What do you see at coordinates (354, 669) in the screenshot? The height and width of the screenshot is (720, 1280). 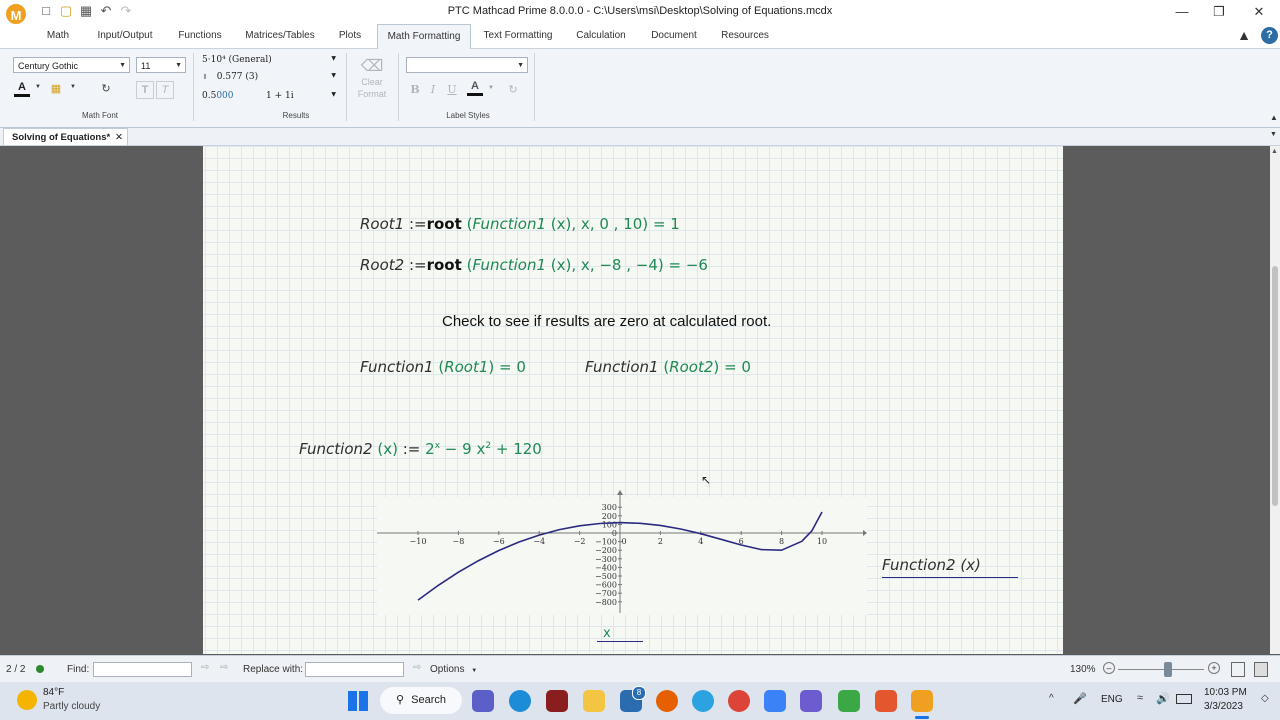 I see `replace-input` at bounding box center [354, 669].